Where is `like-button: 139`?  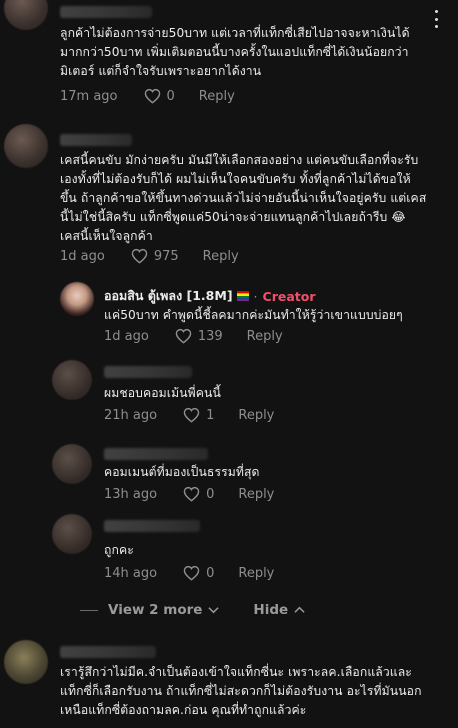 like-button: 139 is located at coordinates (199, 336).